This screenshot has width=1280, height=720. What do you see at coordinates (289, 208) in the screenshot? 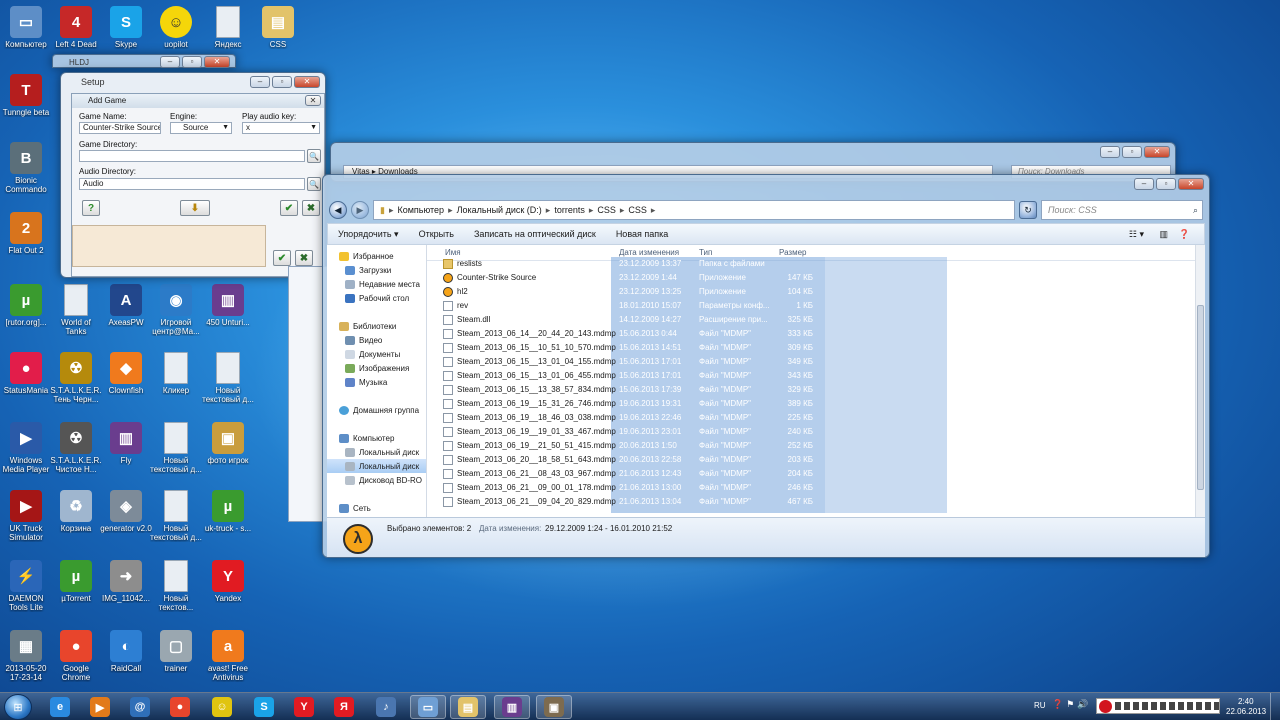
I see `ok-button: ✔` at bounding box center [289, 208].